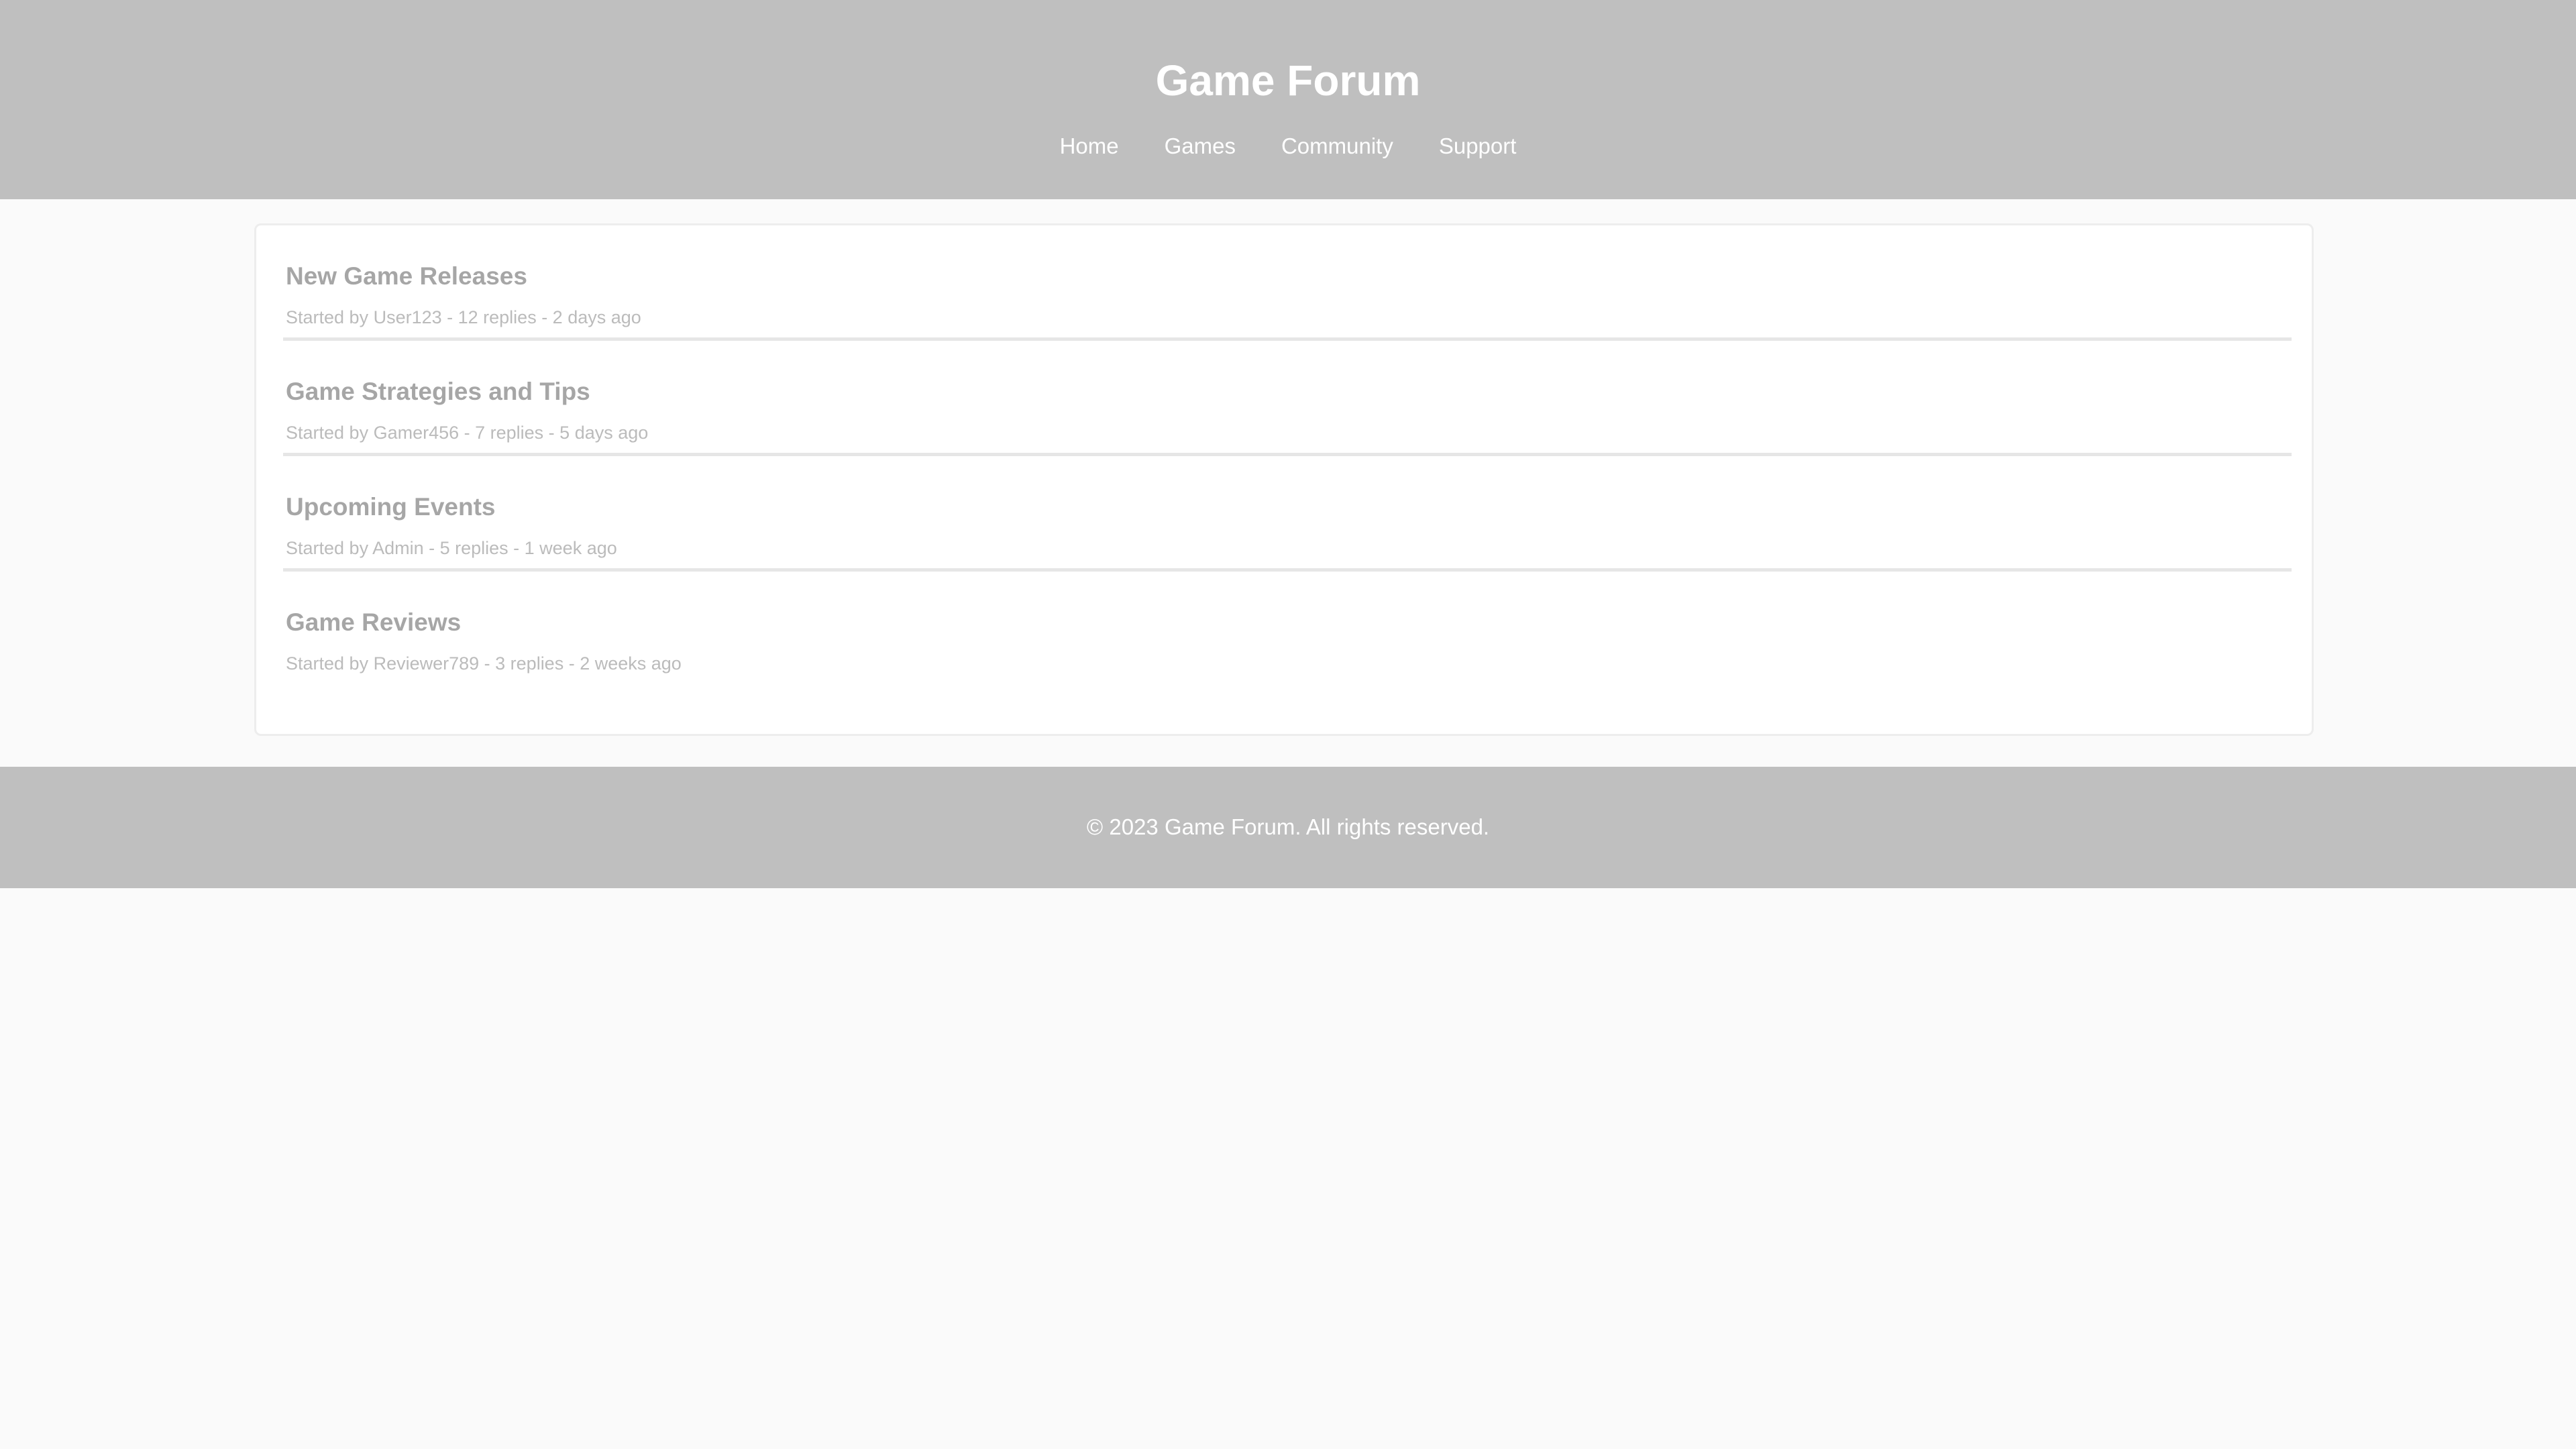  Describe the element at coordinates (373, 622) in the screenshot. I see `thread-title: Game Reviews` at that location.